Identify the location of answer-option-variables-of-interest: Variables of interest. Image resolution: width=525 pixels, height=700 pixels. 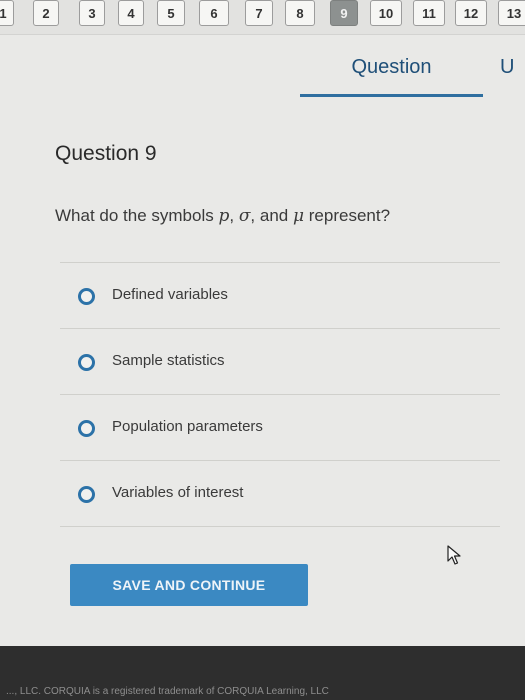
(280, 493).